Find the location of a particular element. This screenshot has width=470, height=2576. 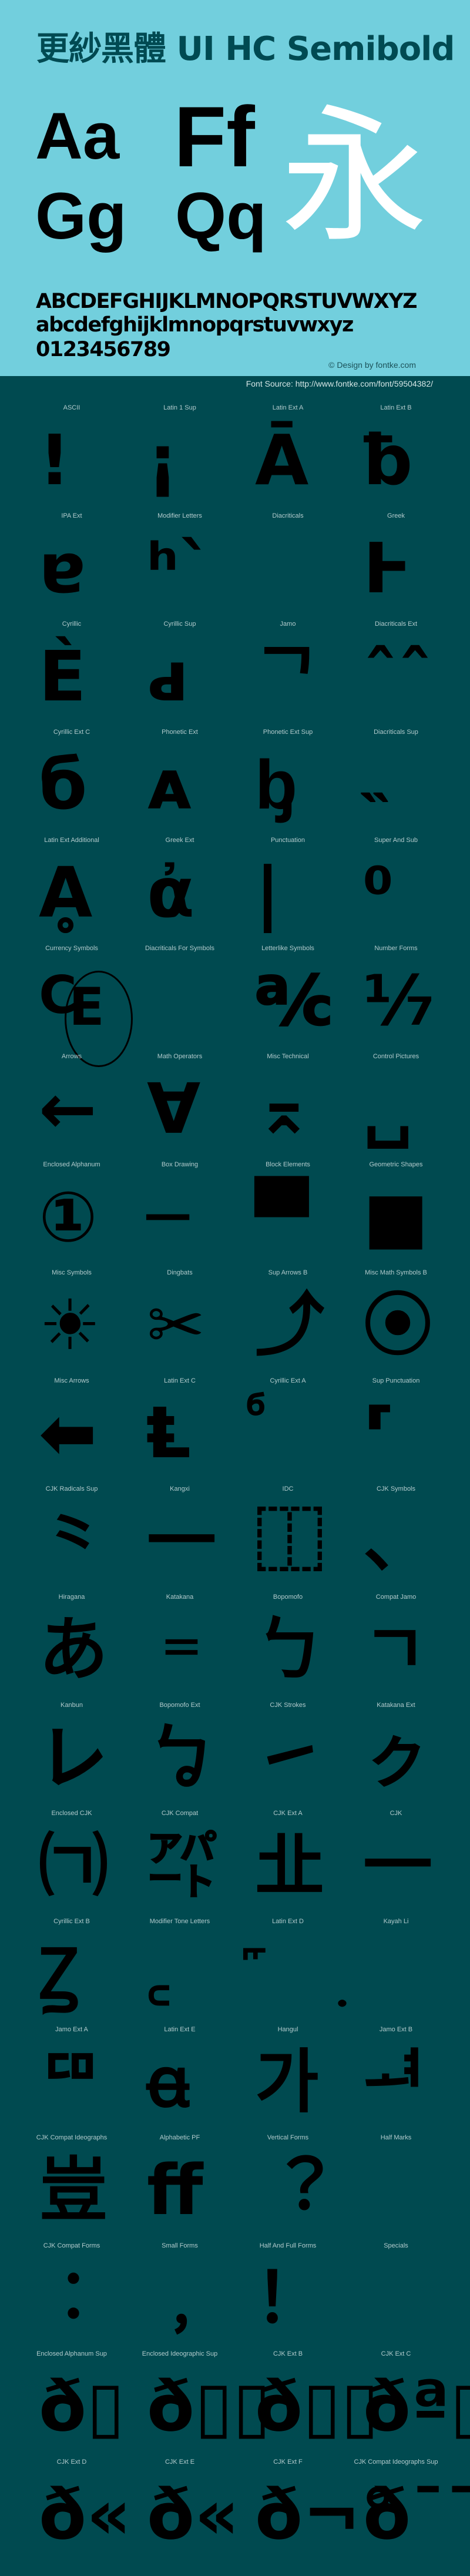

block-cell: CJK Ext Fð¬° is located at coordinates (314, 2508).